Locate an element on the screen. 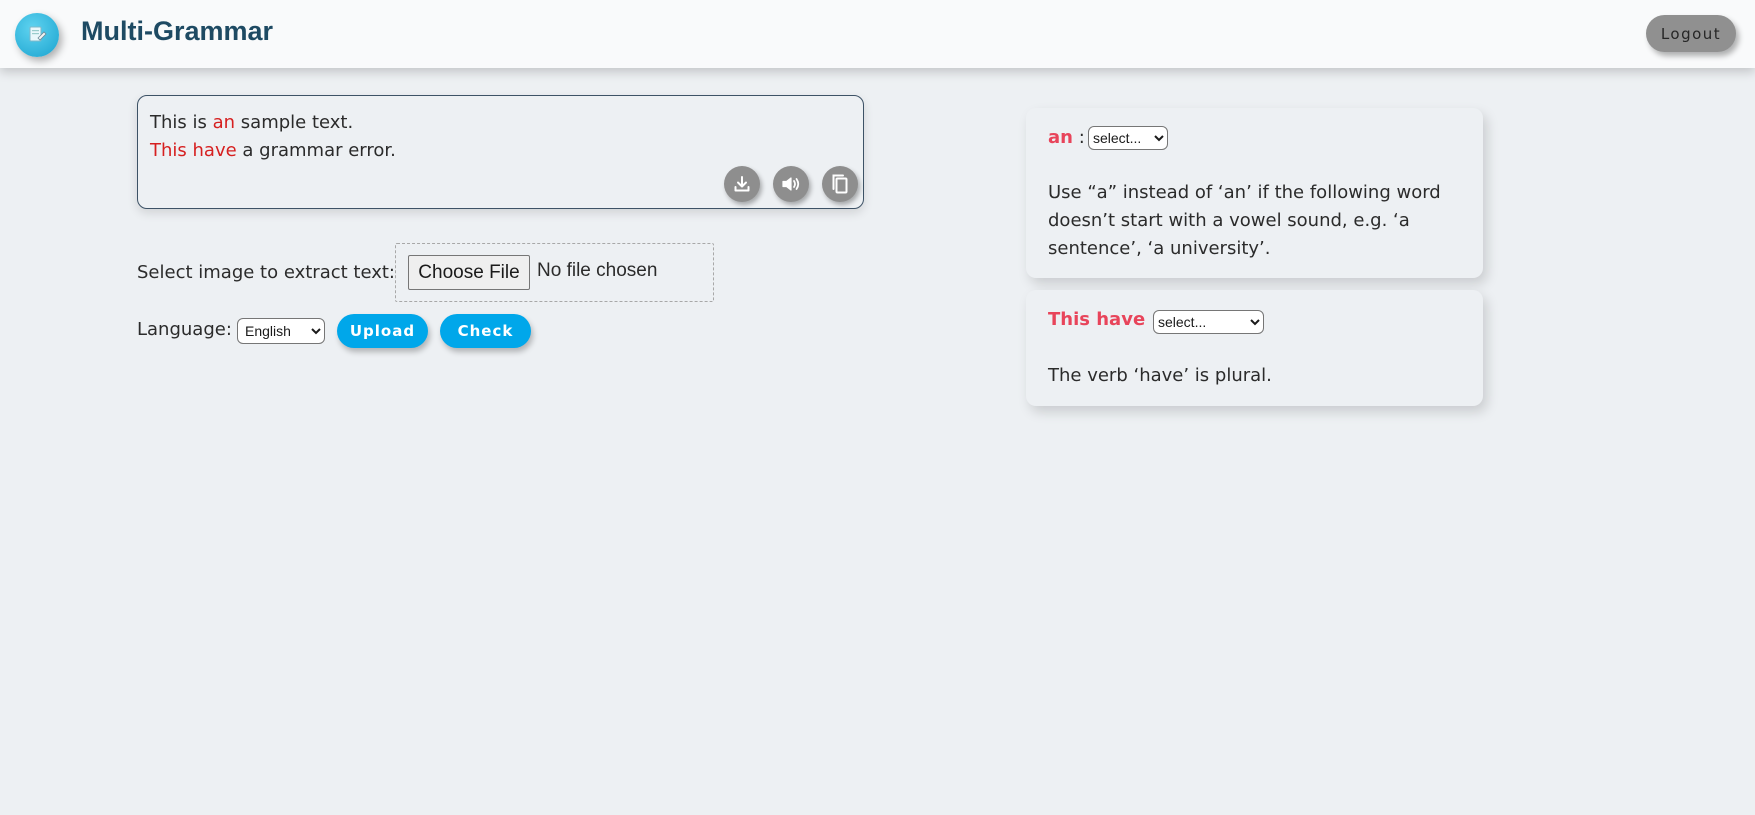 The width and height of the screenshot is (1755, 815). document-edit-icon is located at coordinates (38, 34).